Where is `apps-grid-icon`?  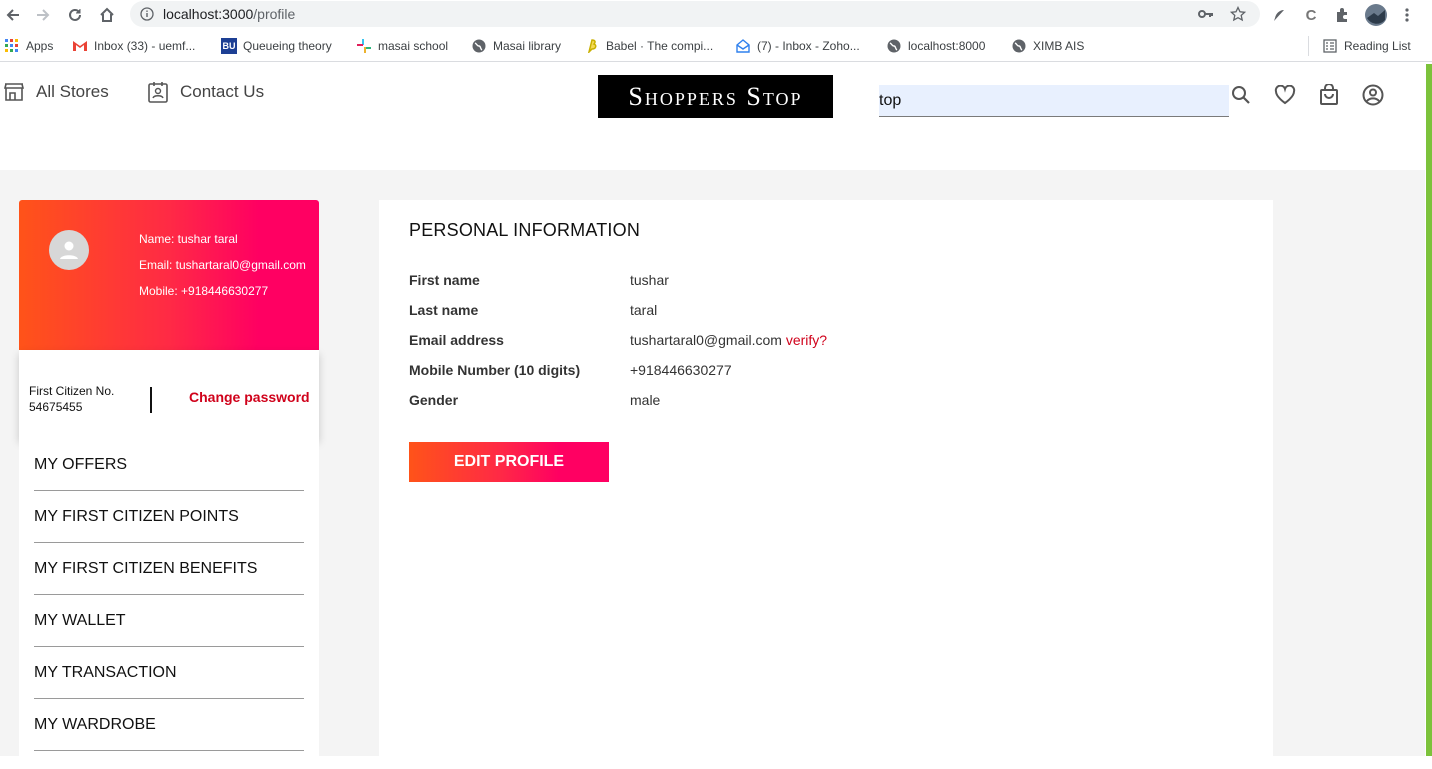
apps-grid-icon is located at coordinates (12, 46).